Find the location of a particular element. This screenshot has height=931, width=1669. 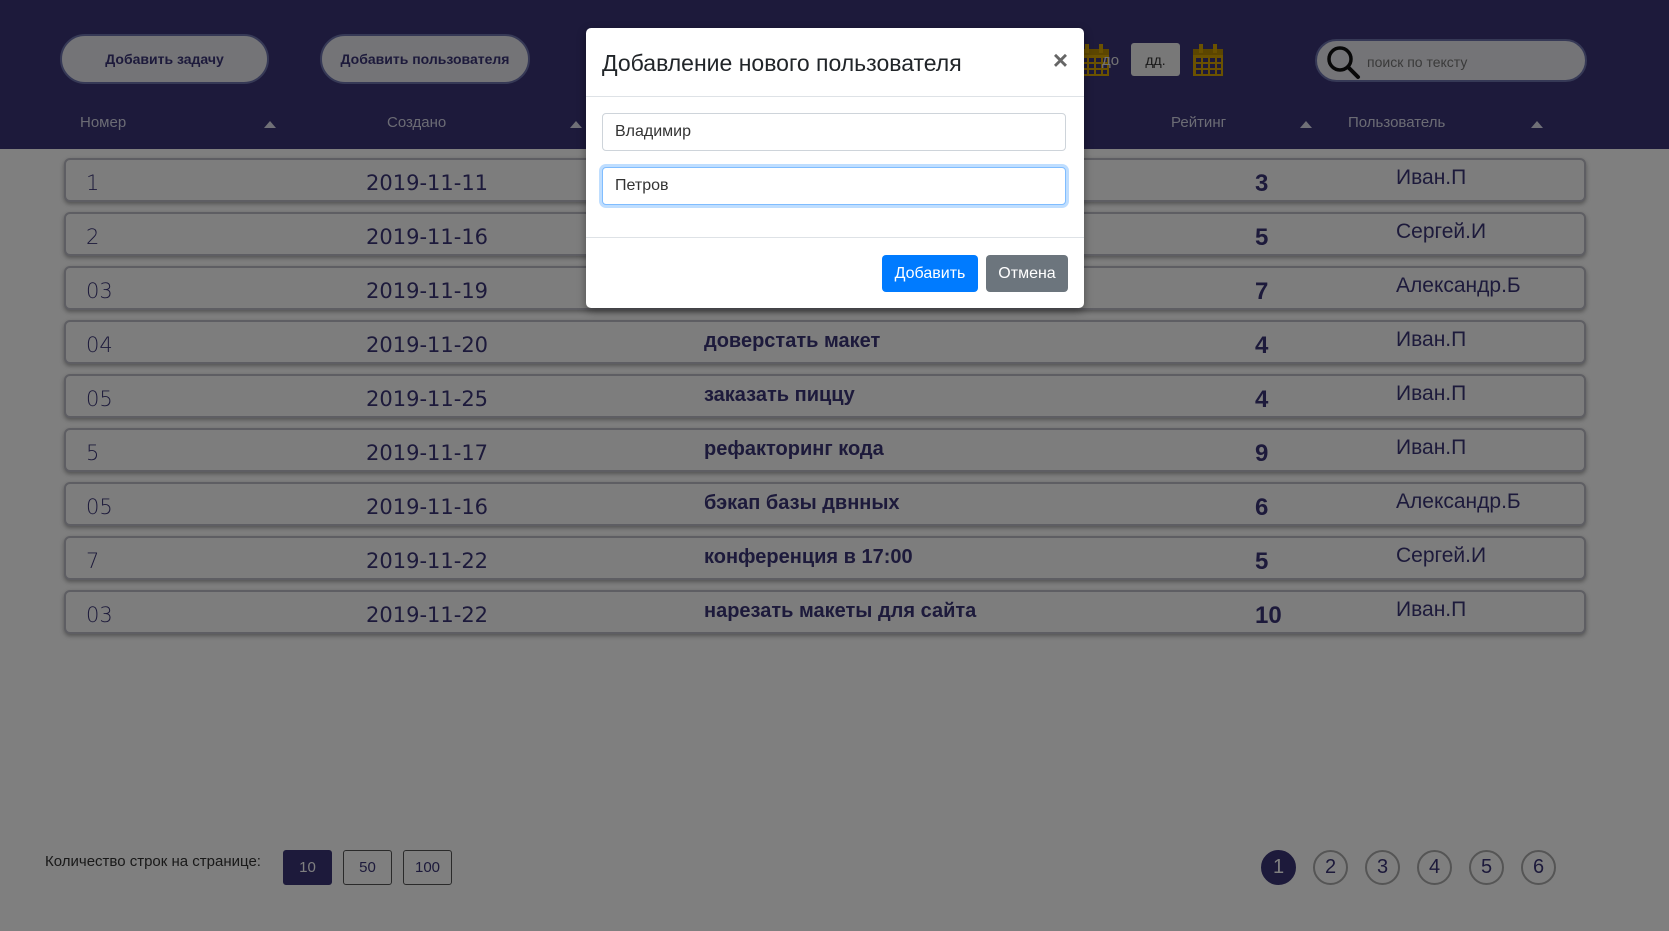

submit-button: Добавить is located at coordinates (930, 273).